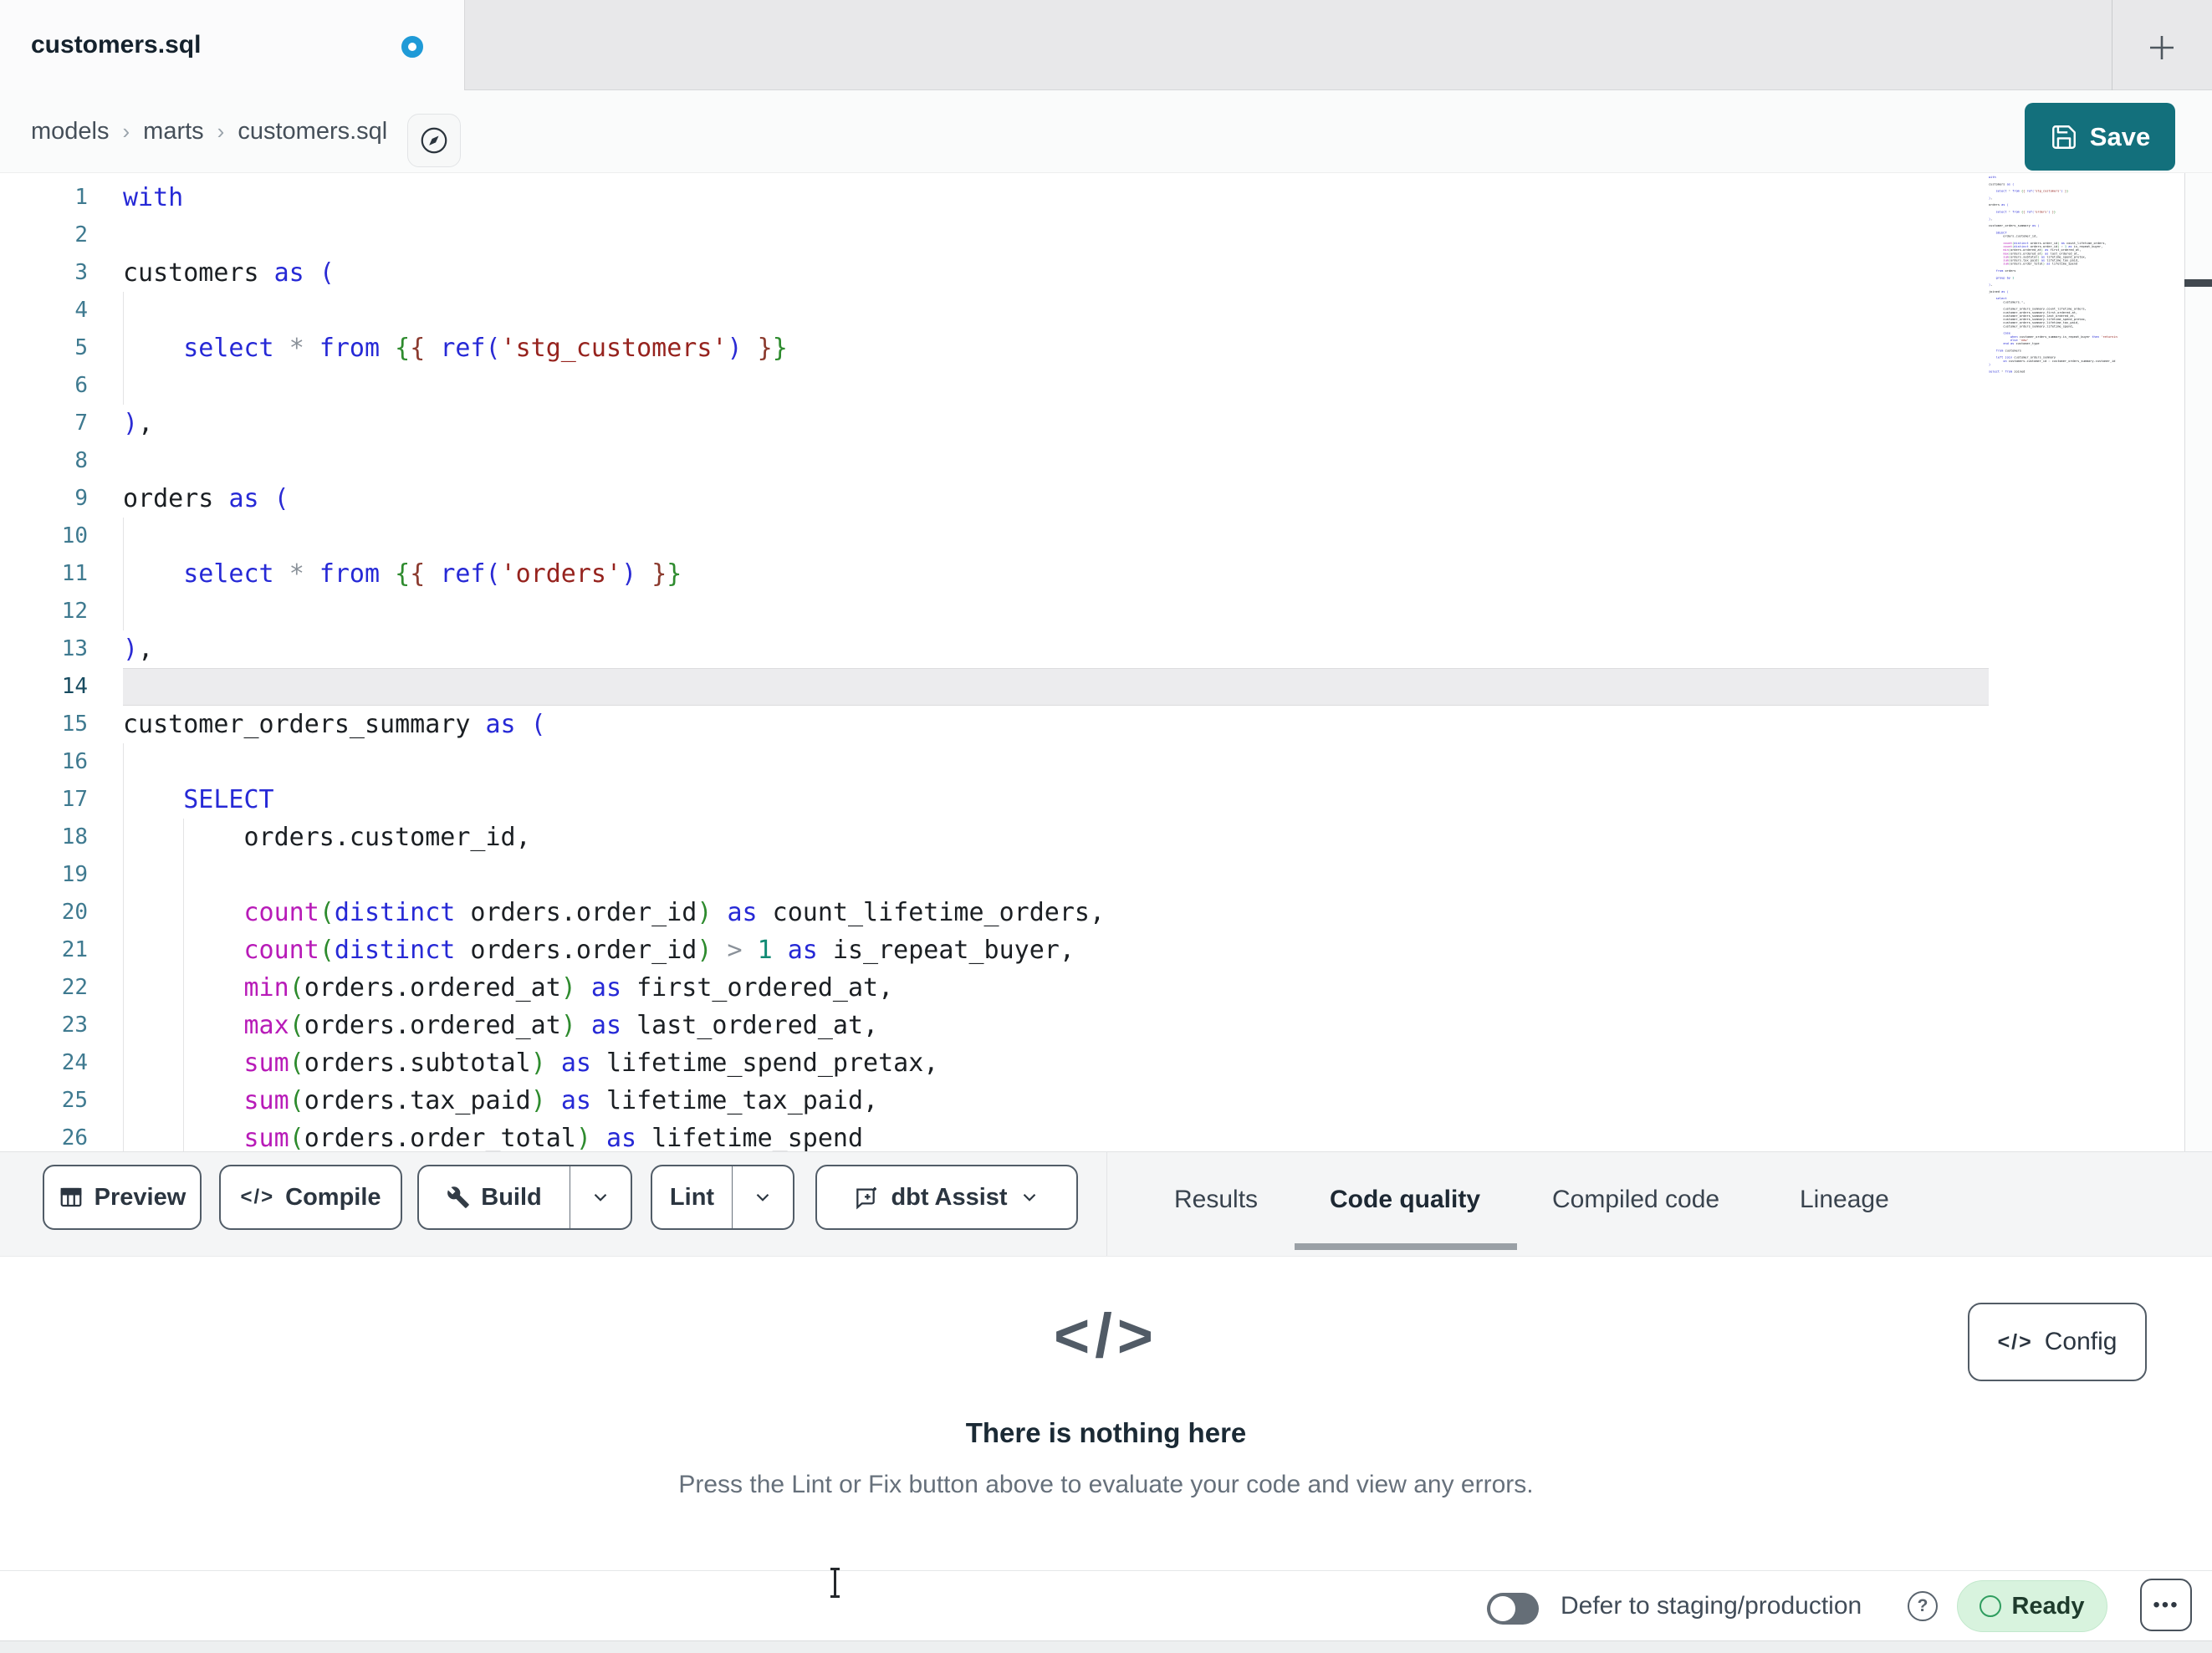  I want to click on code-line: orders.customer_id,, so click(614, 837).